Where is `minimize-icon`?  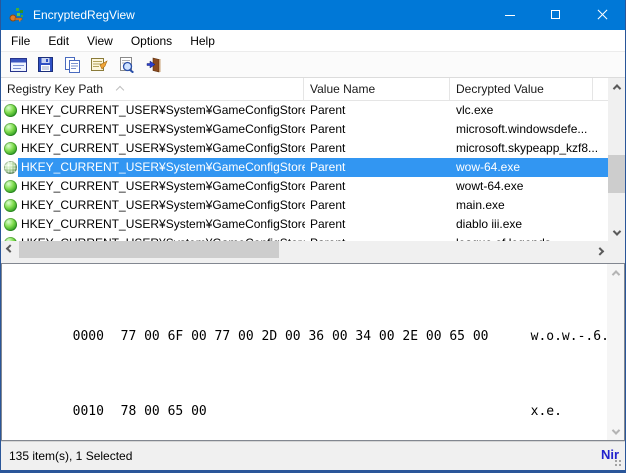
minimize-icon is located at coordinates (510, 15).